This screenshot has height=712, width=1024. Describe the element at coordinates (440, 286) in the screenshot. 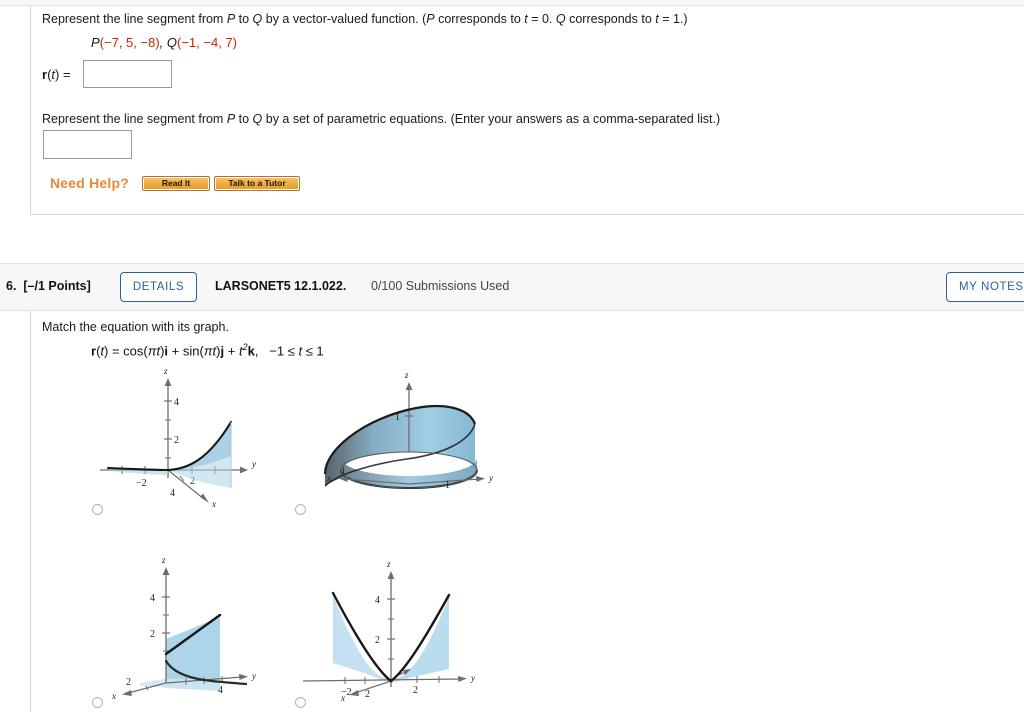

I see `question6-submissions: 0/100 Submissions Used` at that location.